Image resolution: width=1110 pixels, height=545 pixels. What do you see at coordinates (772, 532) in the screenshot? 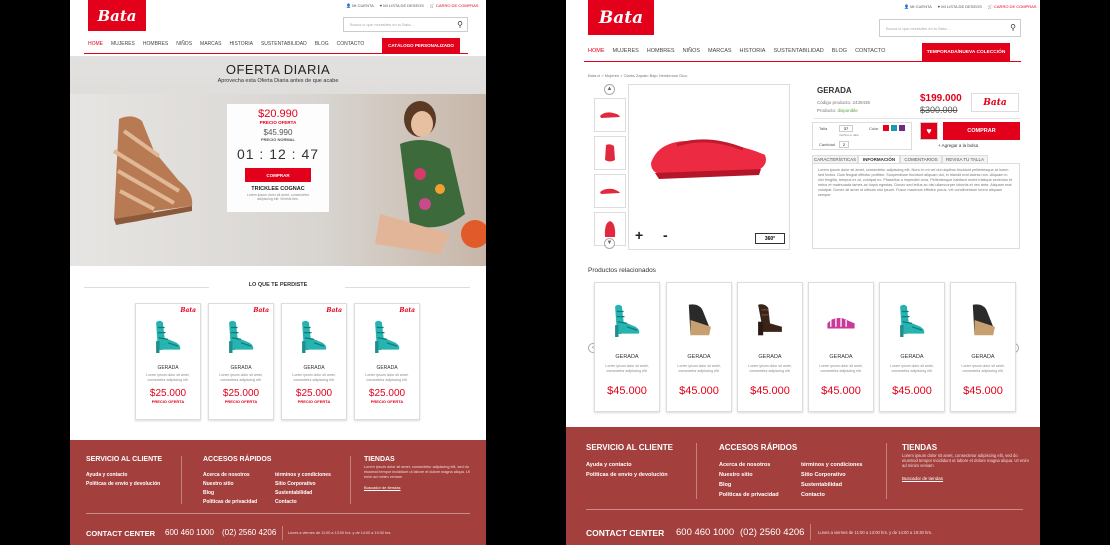
I see `phone-2: (02) 2560 4206` at bounding box center [772, 532].